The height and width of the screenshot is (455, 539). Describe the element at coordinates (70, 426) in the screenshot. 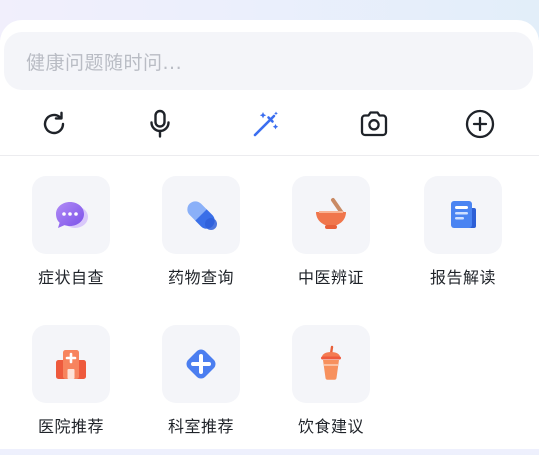

I see `service-label: 医院推荐` at that location.